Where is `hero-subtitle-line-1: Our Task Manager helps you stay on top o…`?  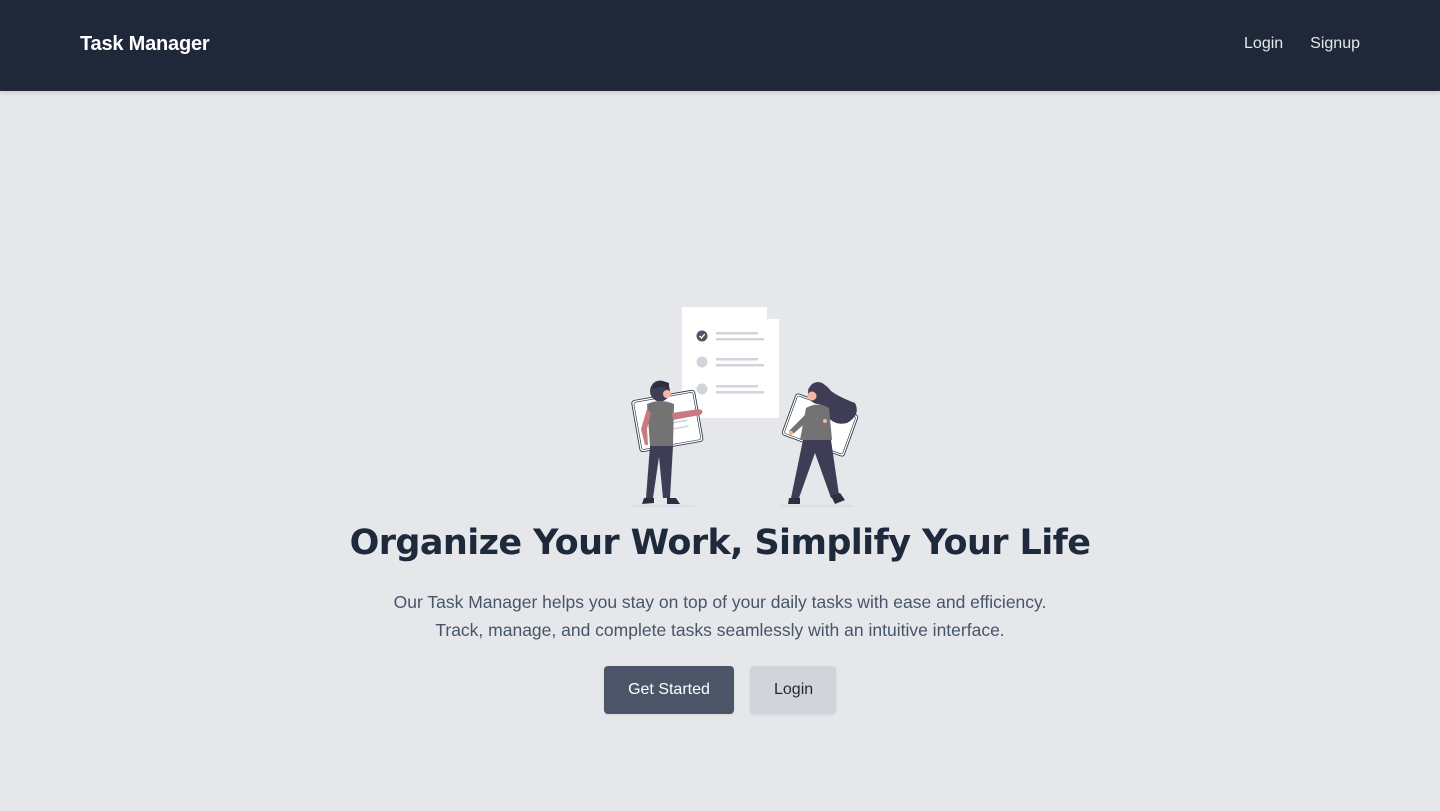 hero-subtitle-line-1: Our Task Manager helps you stay on top o… is located at coordinates (720, 602).